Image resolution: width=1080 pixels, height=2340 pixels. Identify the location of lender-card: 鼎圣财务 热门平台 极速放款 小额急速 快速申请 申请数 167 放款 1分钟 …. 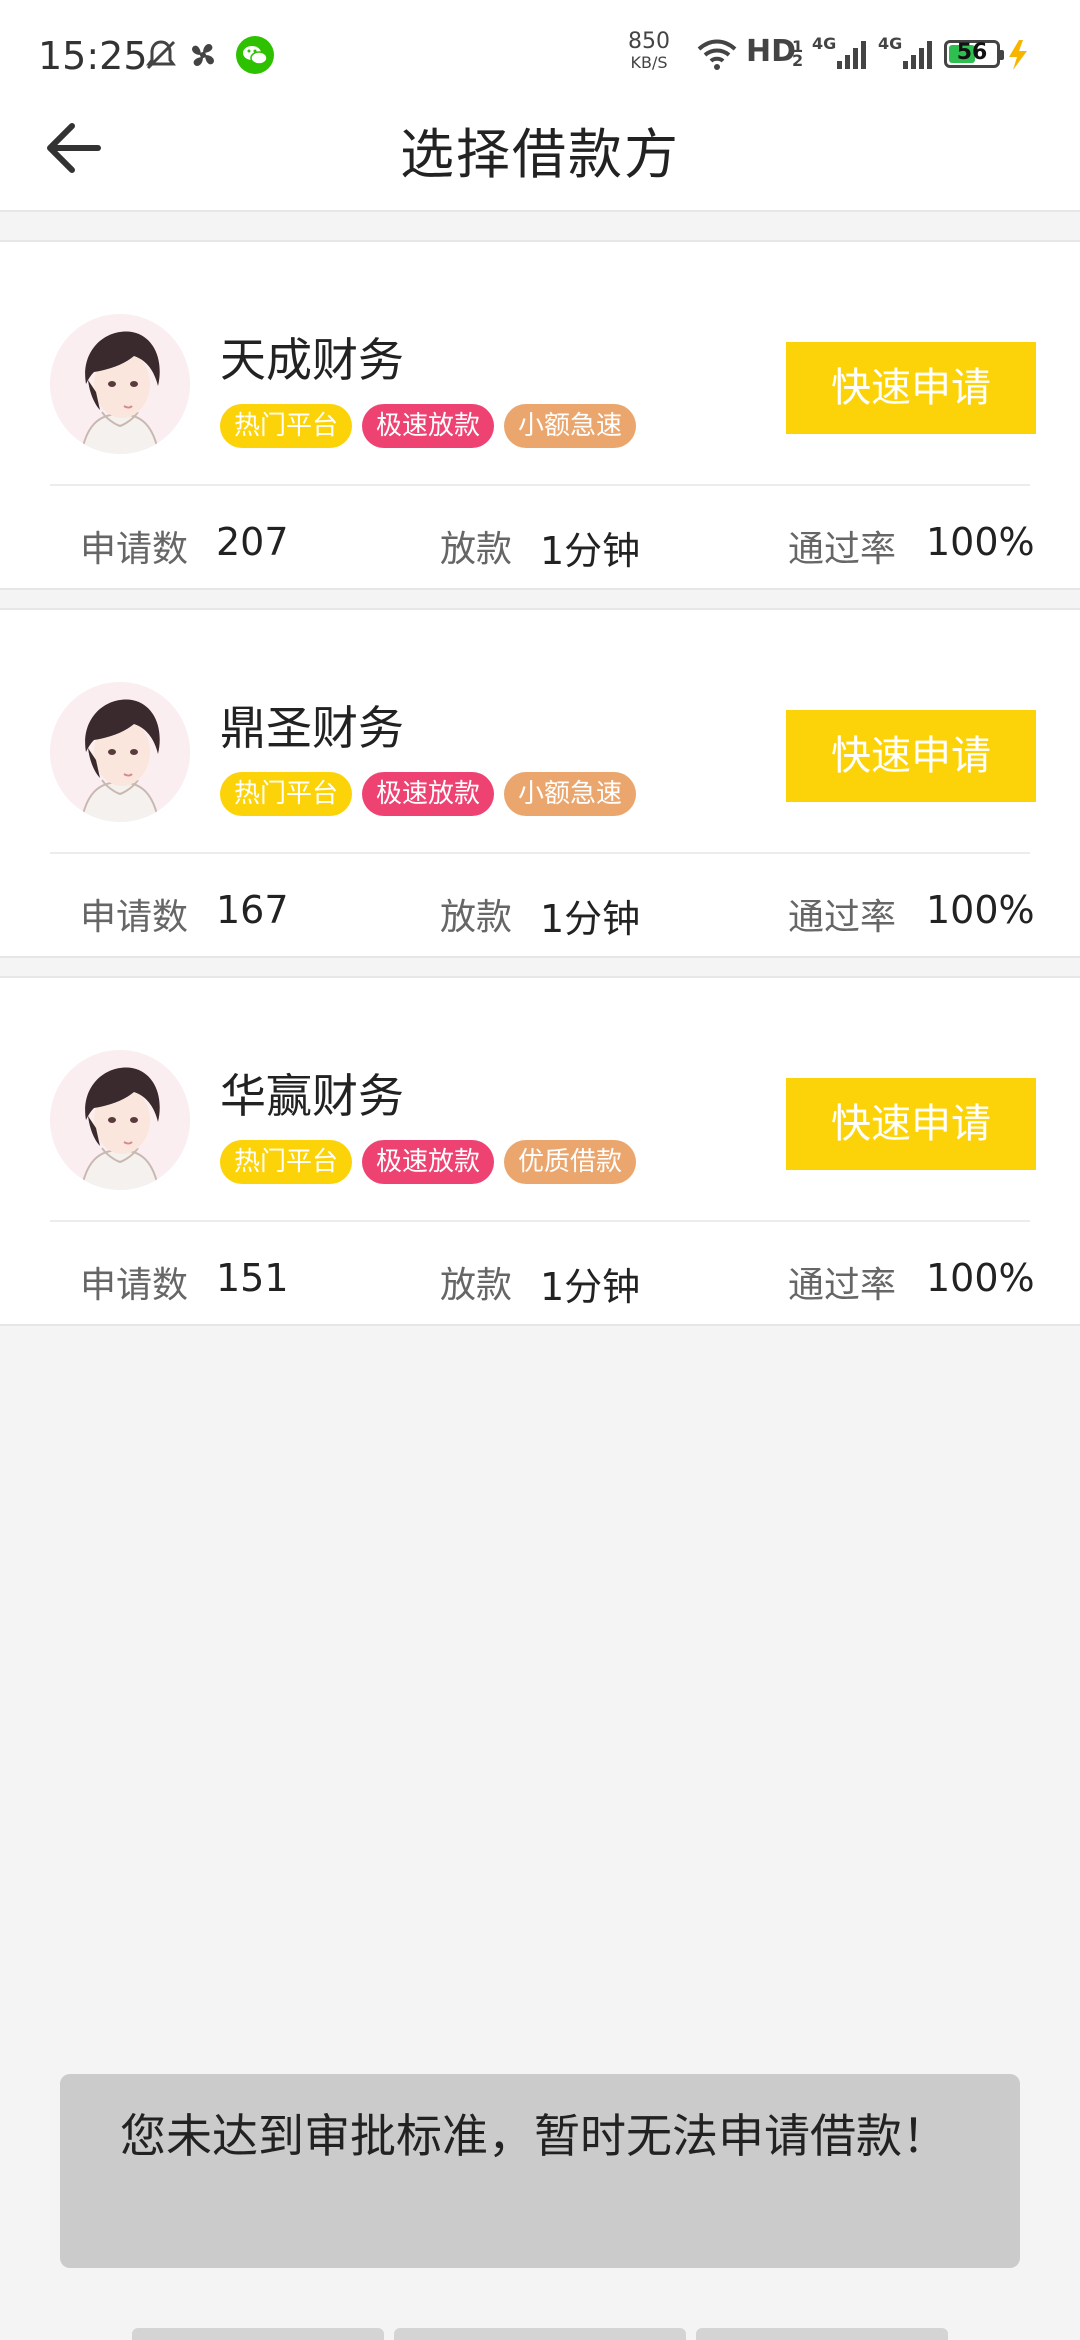
(540, 783).